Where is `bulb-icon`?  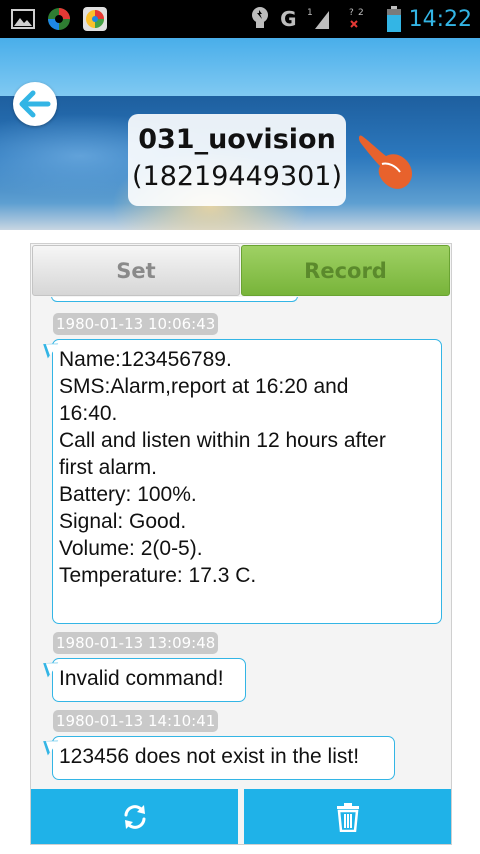 bulb-icon is located at coordinates (260, 17).